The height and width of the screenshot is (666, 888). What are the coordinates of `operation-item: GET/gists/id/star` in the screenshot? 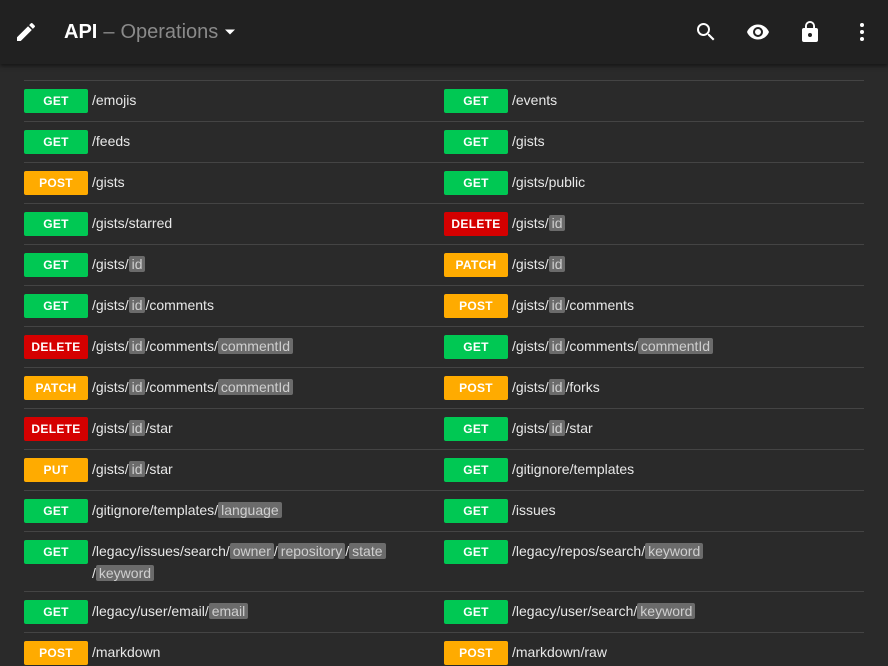 It's located at (654, 429).